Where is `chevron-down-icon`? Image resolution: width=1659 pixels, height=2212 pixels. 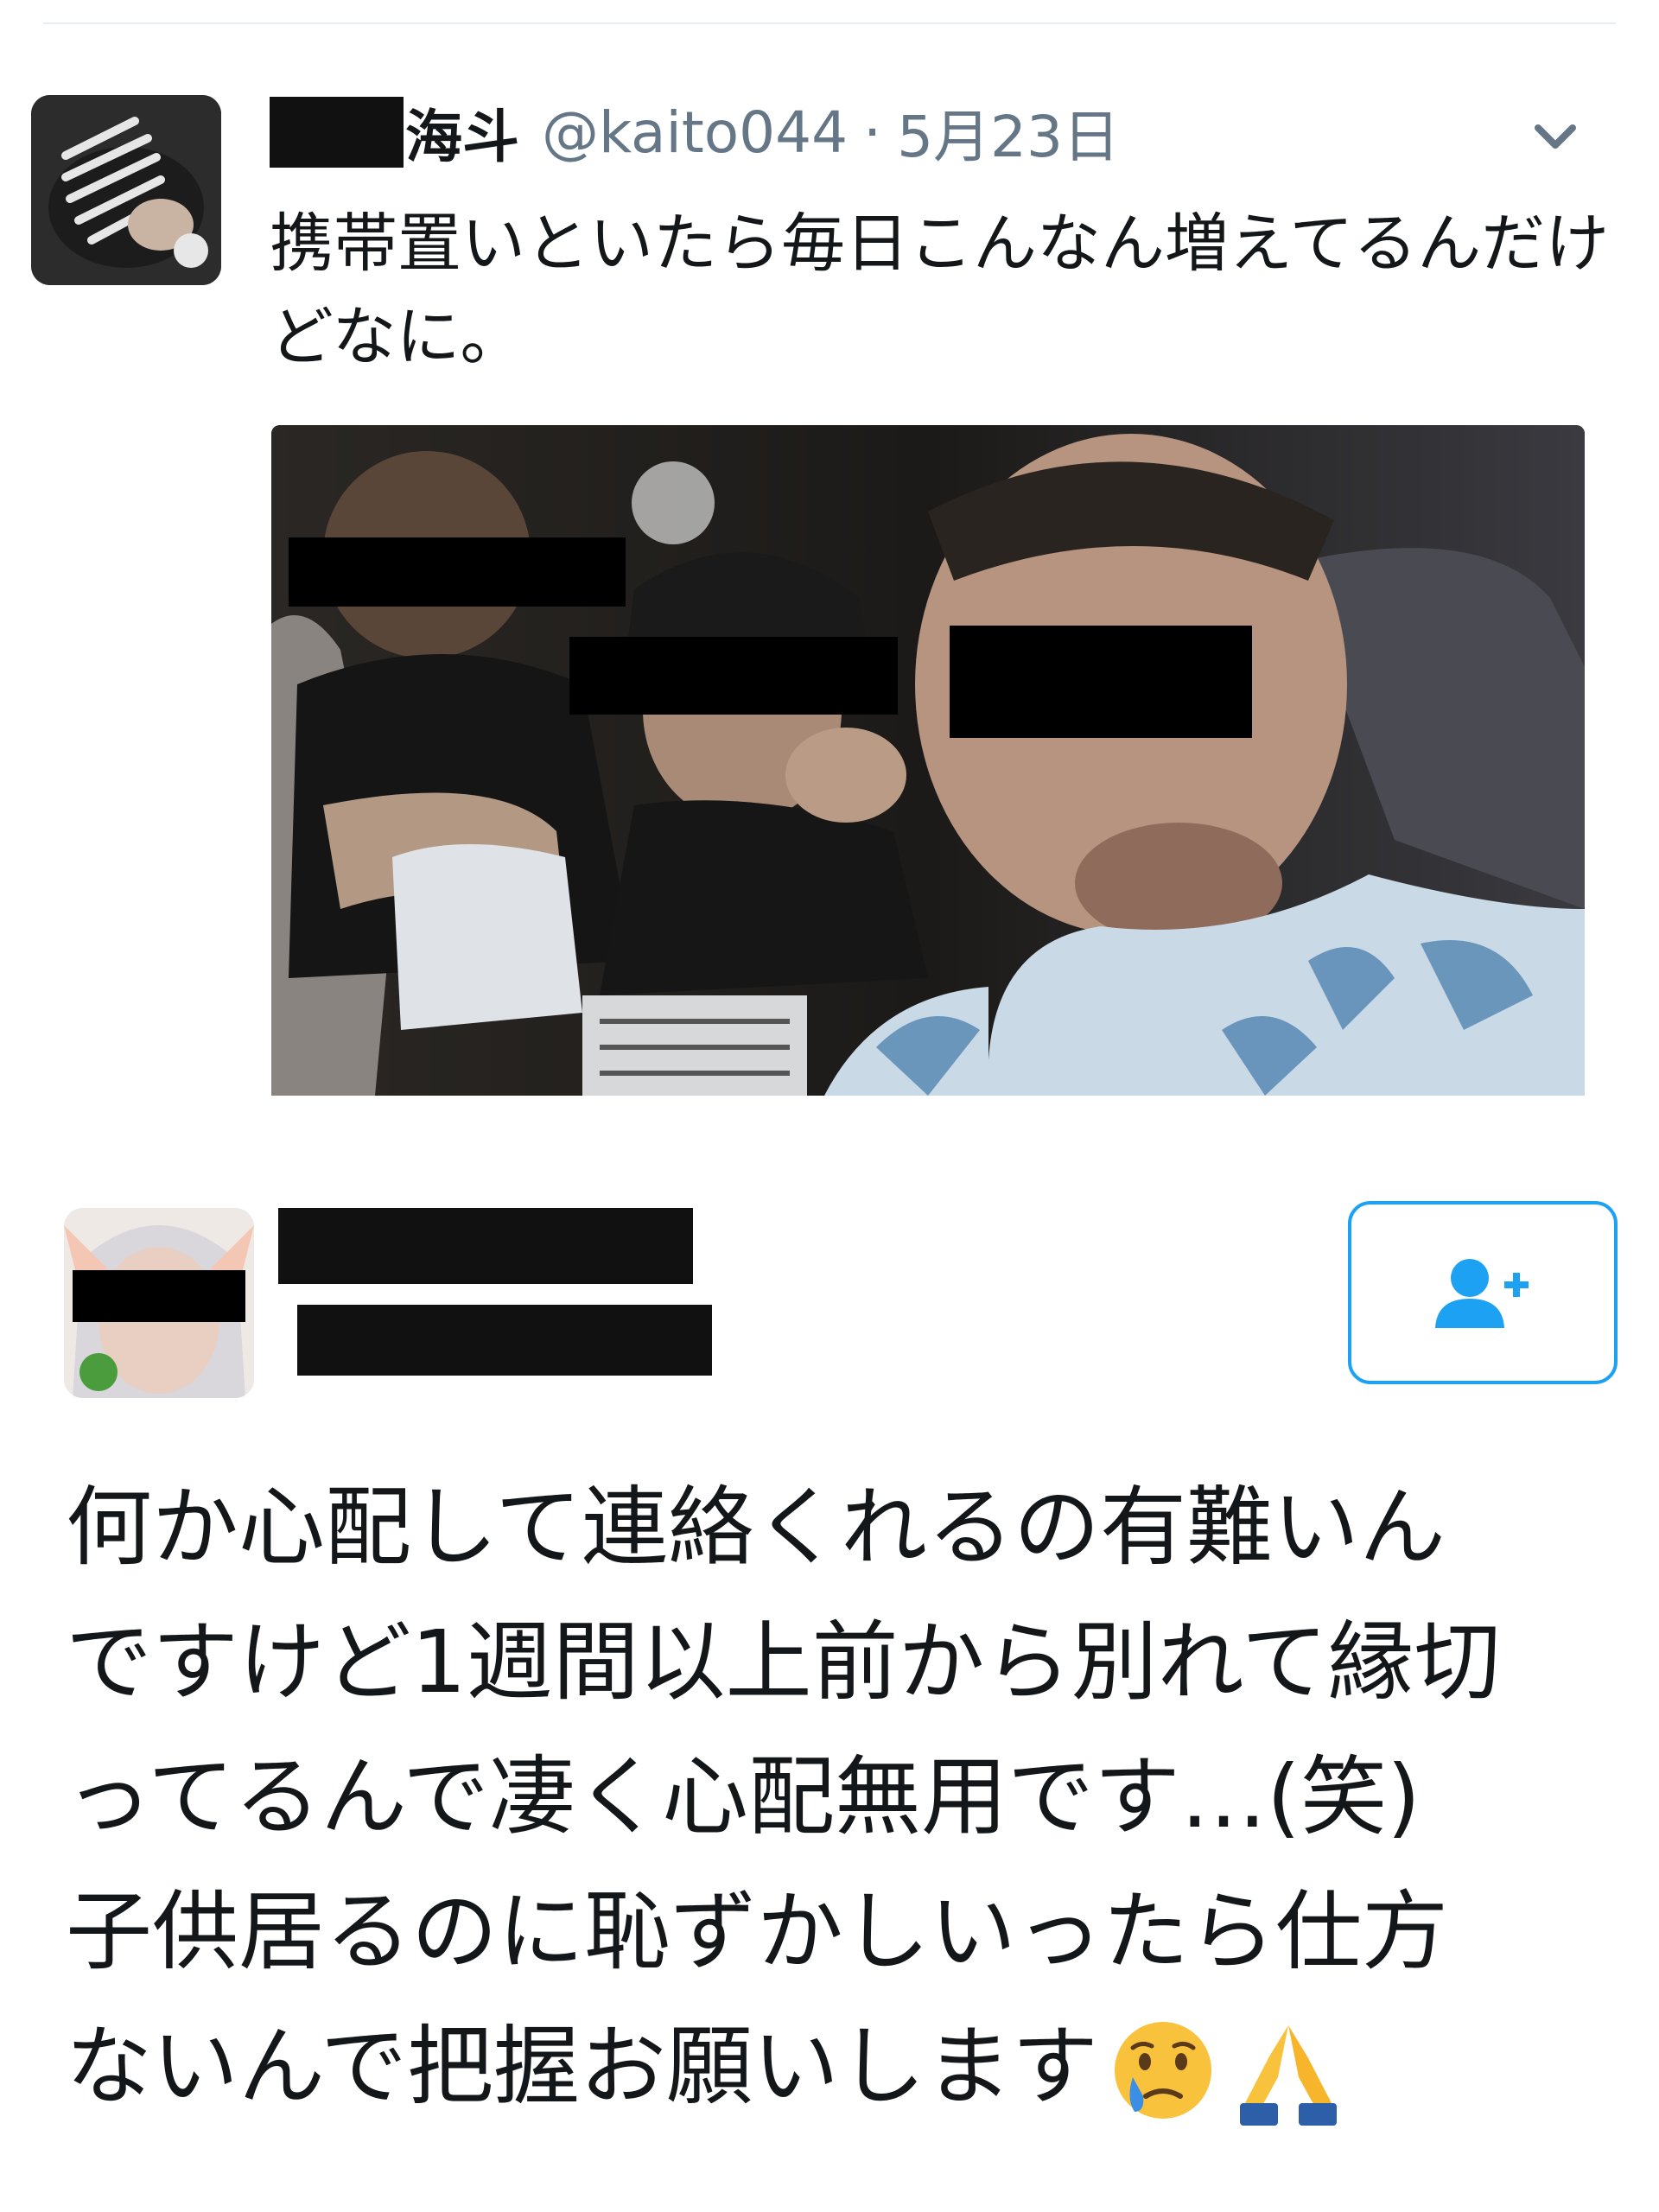
chevron-down-icon is located at coordinates (1555, 136).